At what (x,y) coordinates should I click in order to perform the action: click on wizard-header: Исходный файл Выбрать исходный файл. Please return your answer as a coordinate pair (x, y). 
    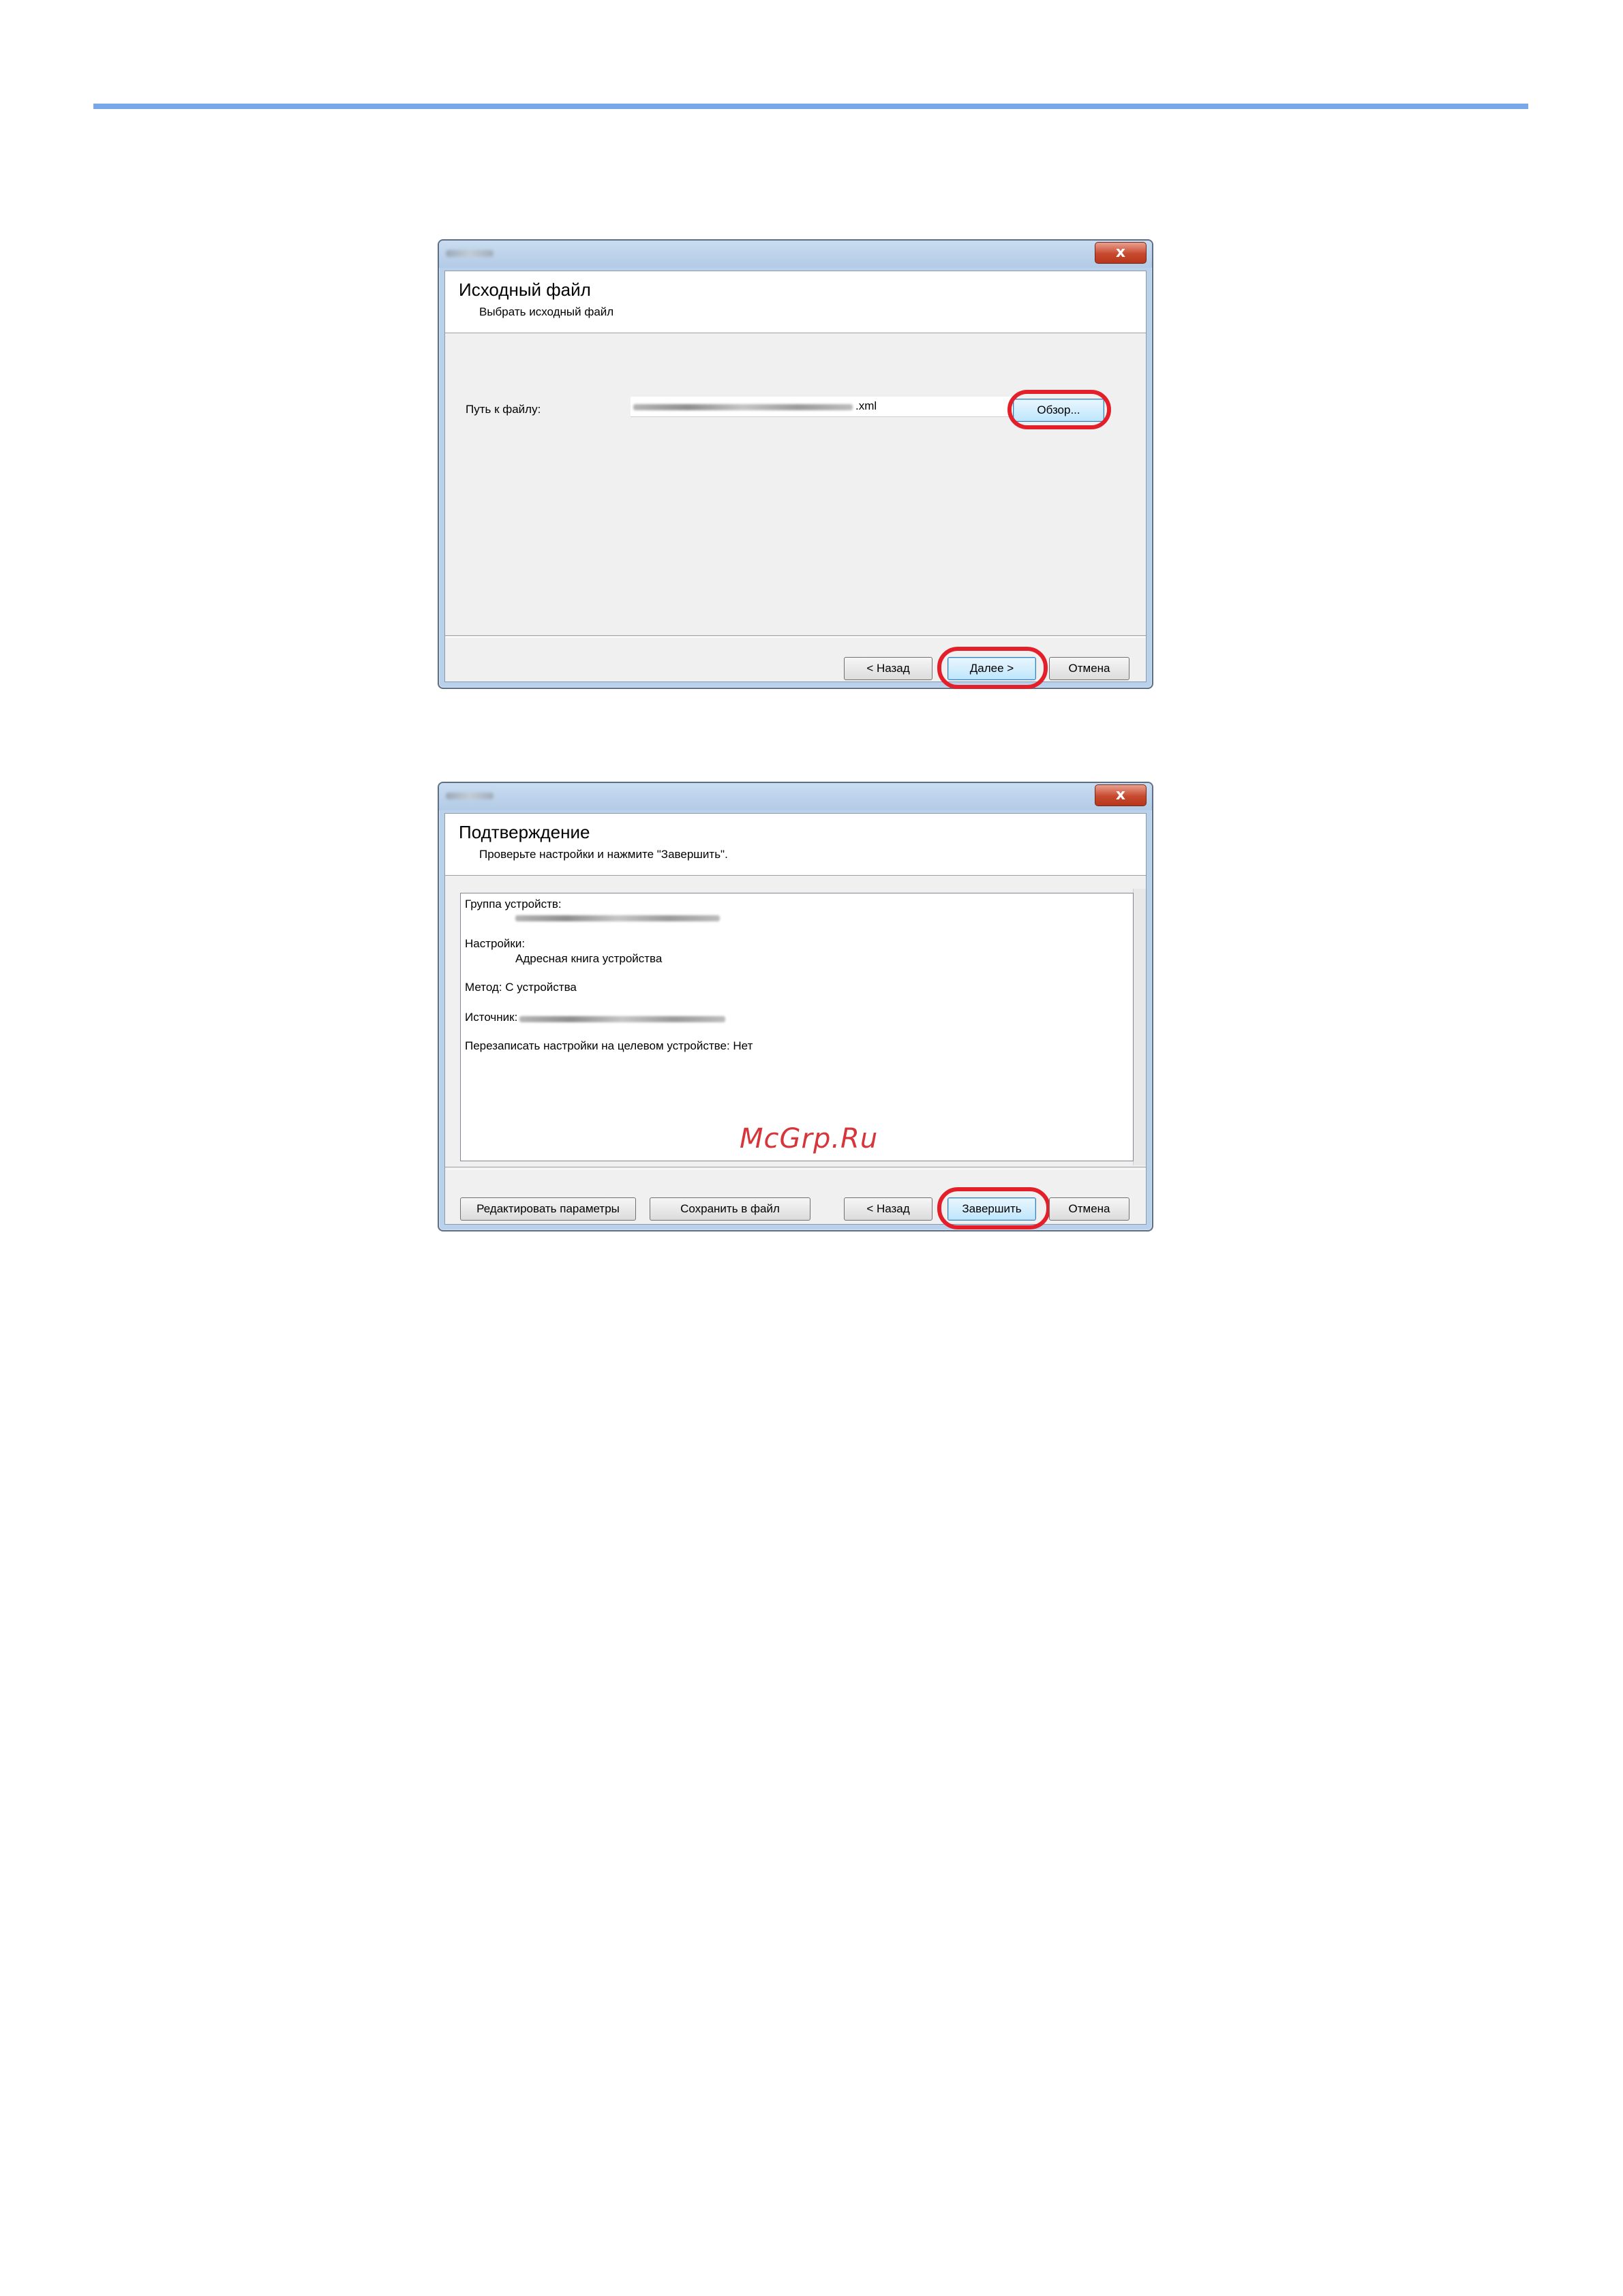
    Looking at the image, I should click on (795, 302).